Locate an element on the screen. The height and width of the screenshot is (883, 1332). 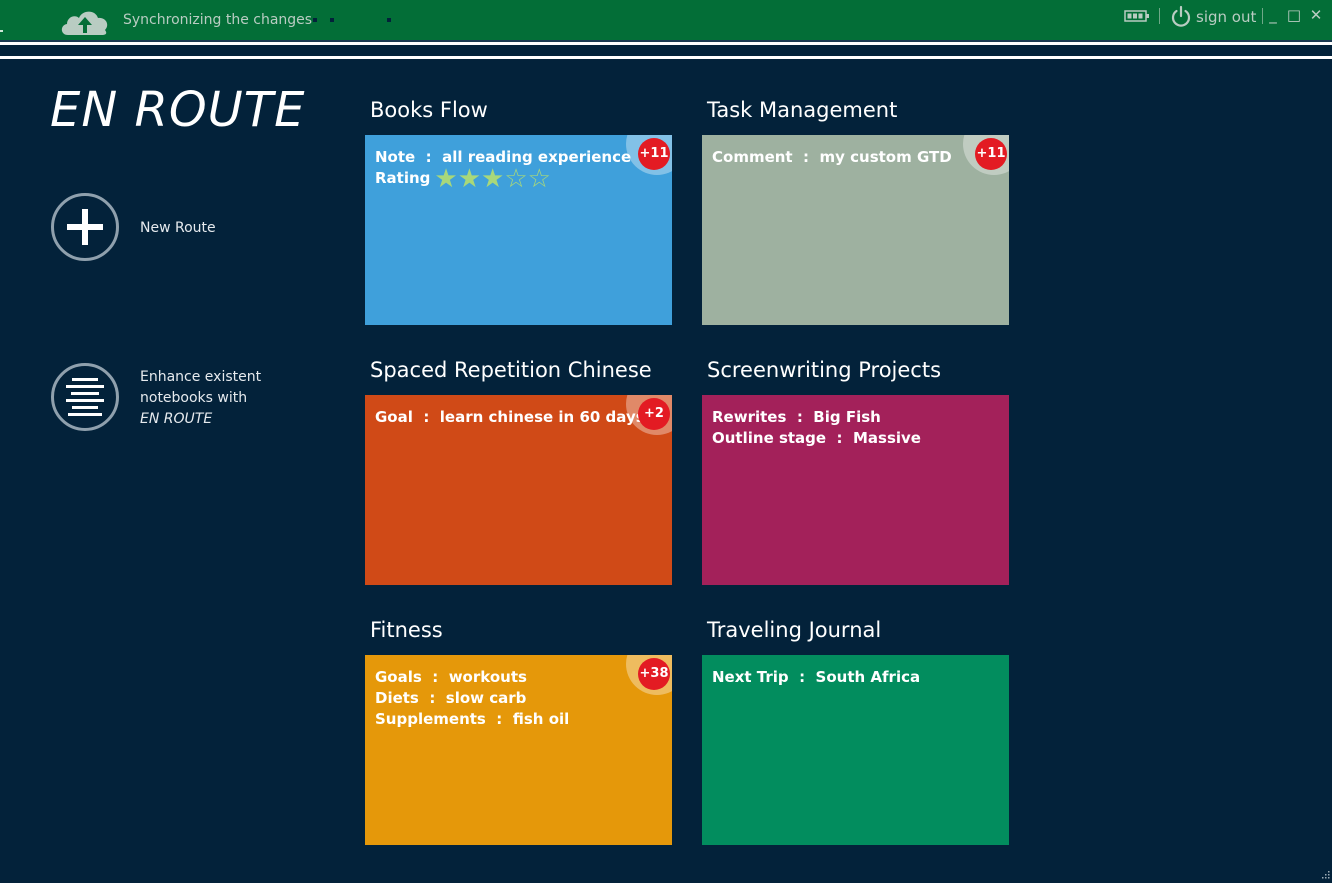
route-field: Comment : my custom GTD is located at coordinates (832, 157).